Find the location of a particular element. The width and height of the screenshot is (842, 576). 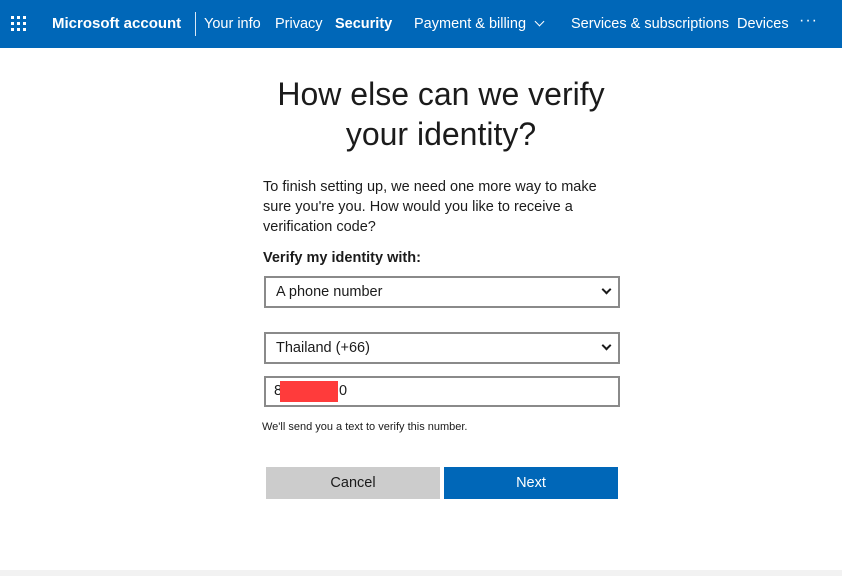

nav-privacy: Privacy is located at coordinates (299, 24).